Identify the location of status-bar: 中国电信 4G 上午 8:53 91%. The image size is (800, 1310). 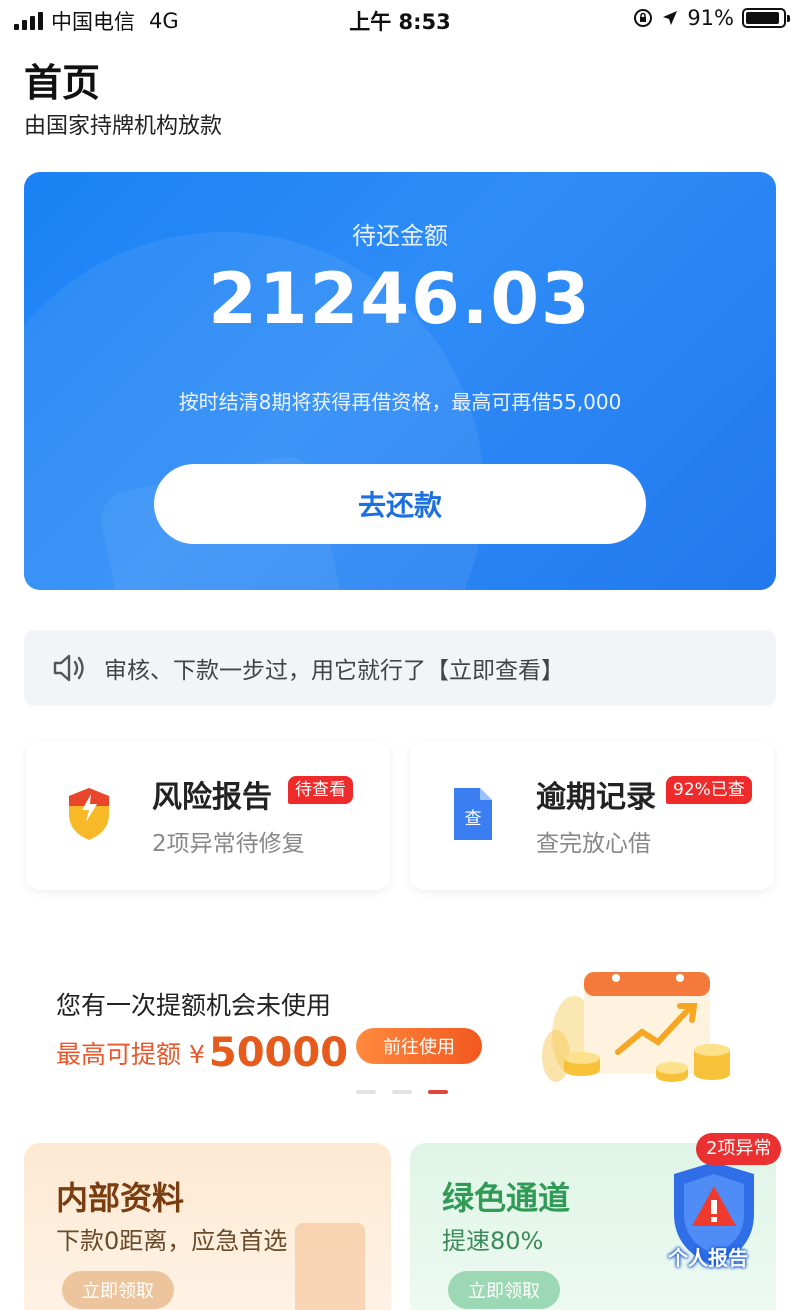
(400, 19).